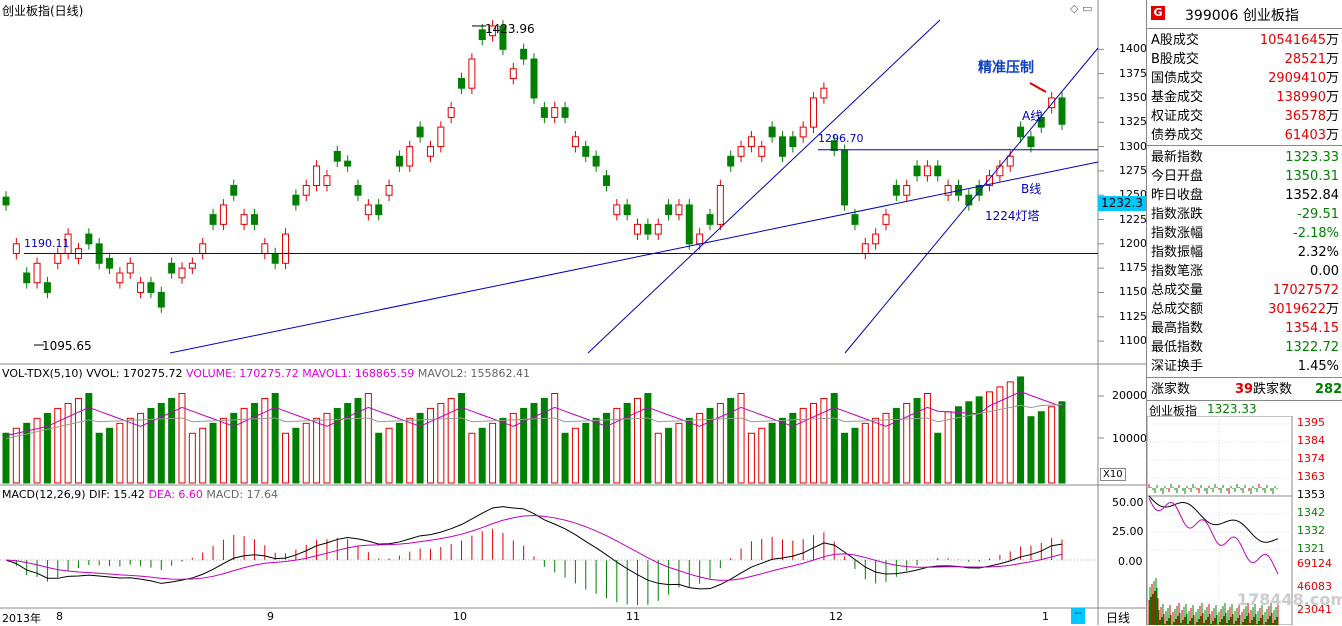  Describe the element at coordinates (1314, 563) in the screenshot. I see `mini-vol-axis-label: 69124` at that location.